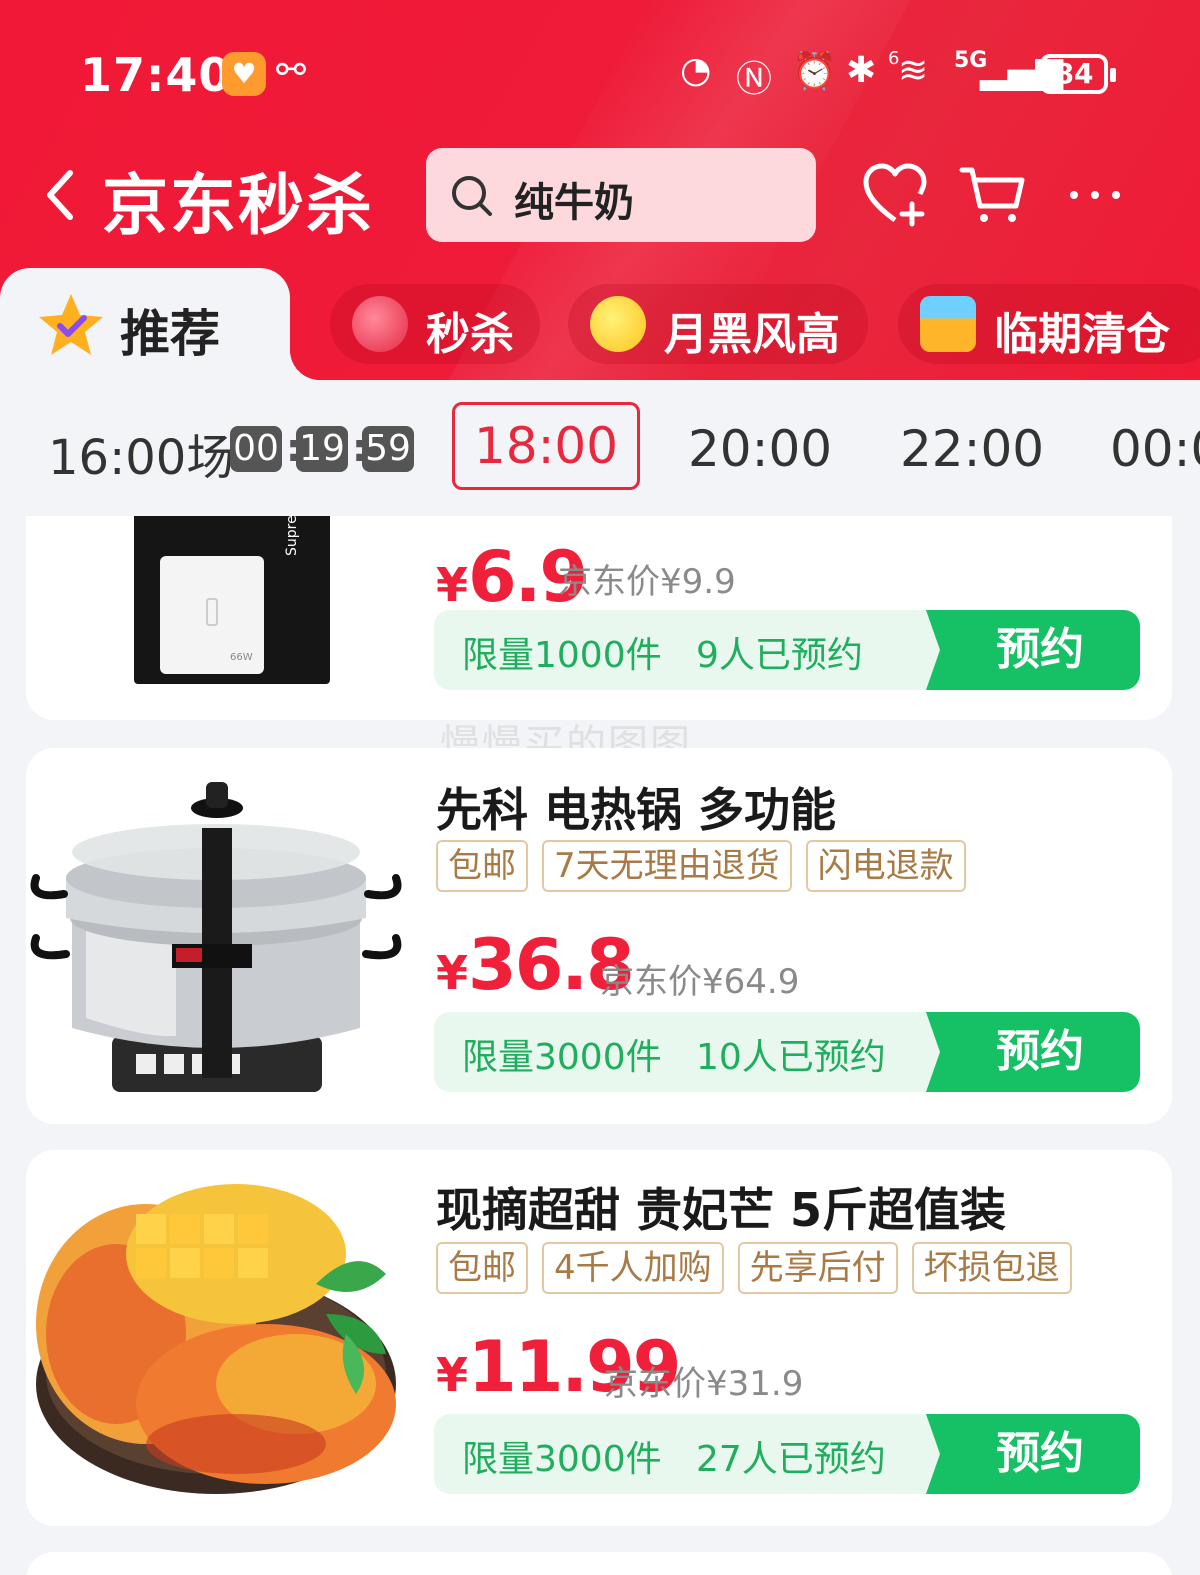  I want to click on tab-recommend: 推荐, so click(160, 324).